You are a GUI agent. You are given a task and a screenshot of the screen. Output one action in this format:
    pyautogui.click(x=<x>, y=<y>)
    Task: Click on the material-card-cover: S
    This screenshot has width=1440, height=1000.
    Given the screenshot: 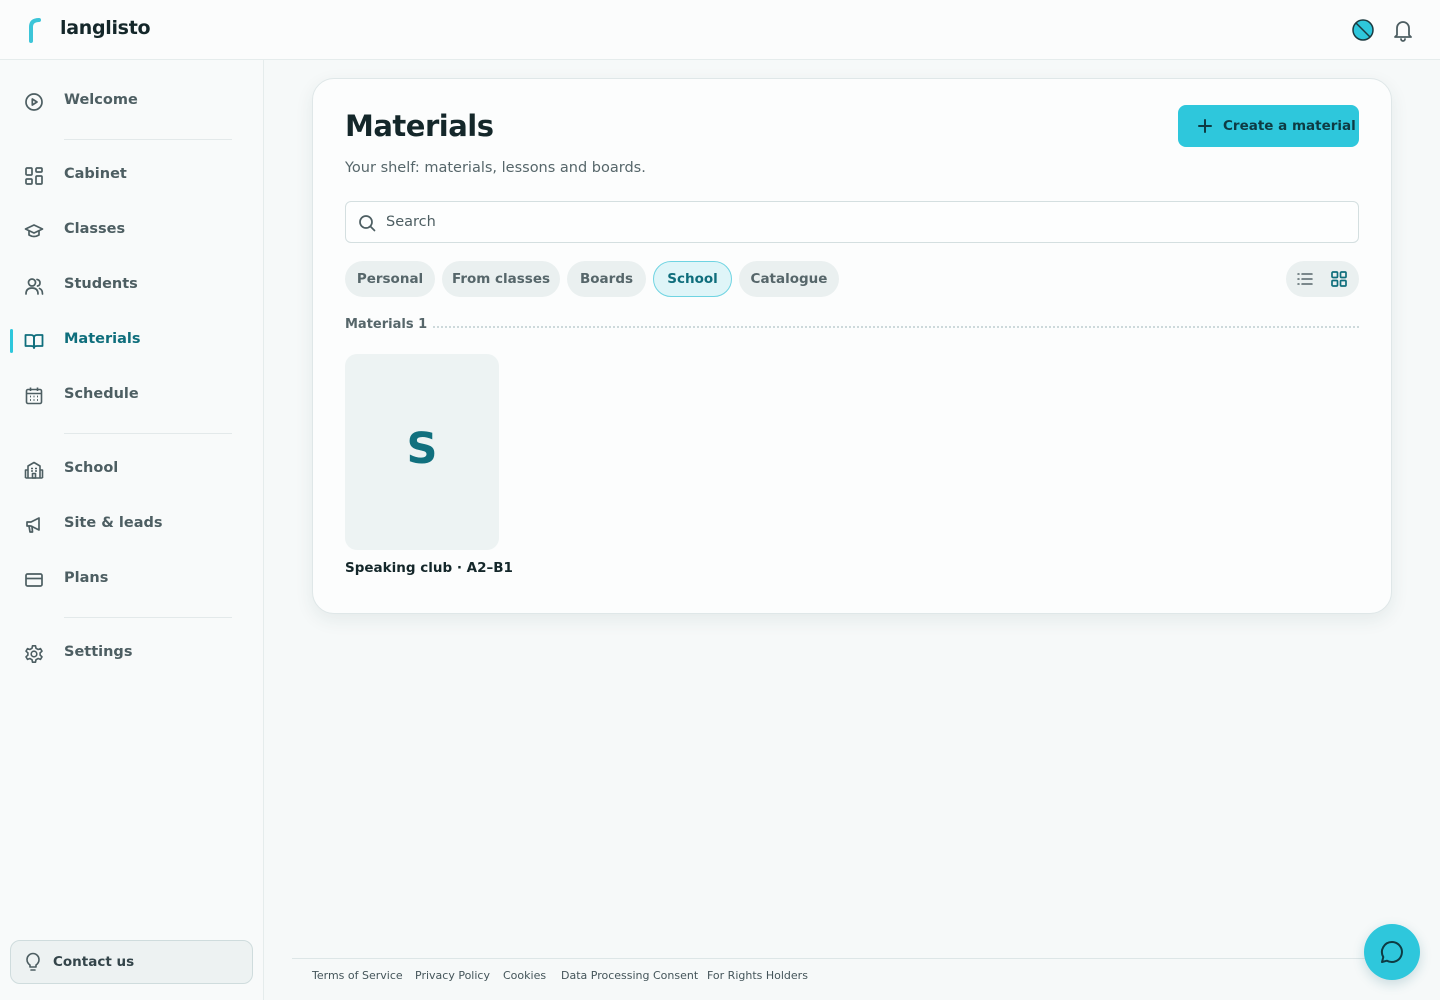 What is the action you would take?
    pyautogui.click(x=422, y=452)
    